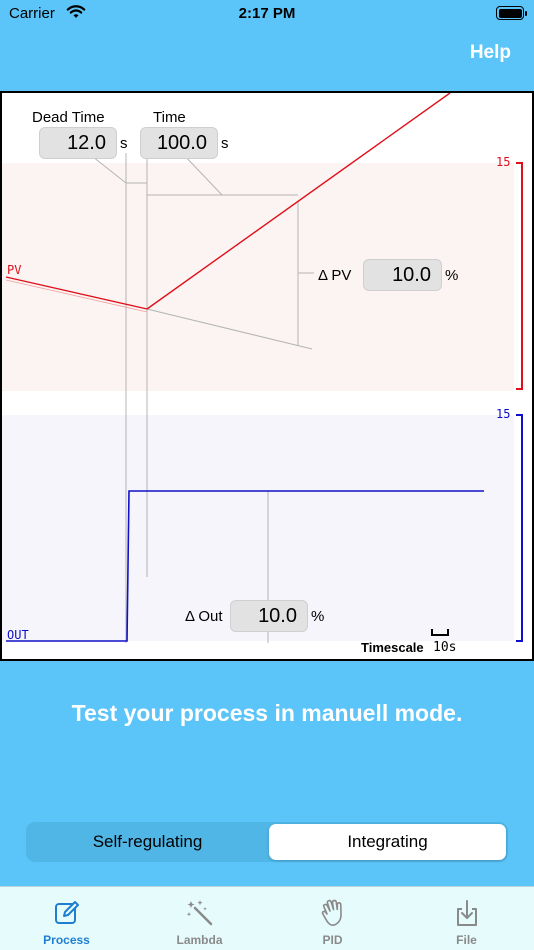 The width and height of the screenshot is (534, 950). I want to click on delta-pv-unit: %, so click(452, 275).